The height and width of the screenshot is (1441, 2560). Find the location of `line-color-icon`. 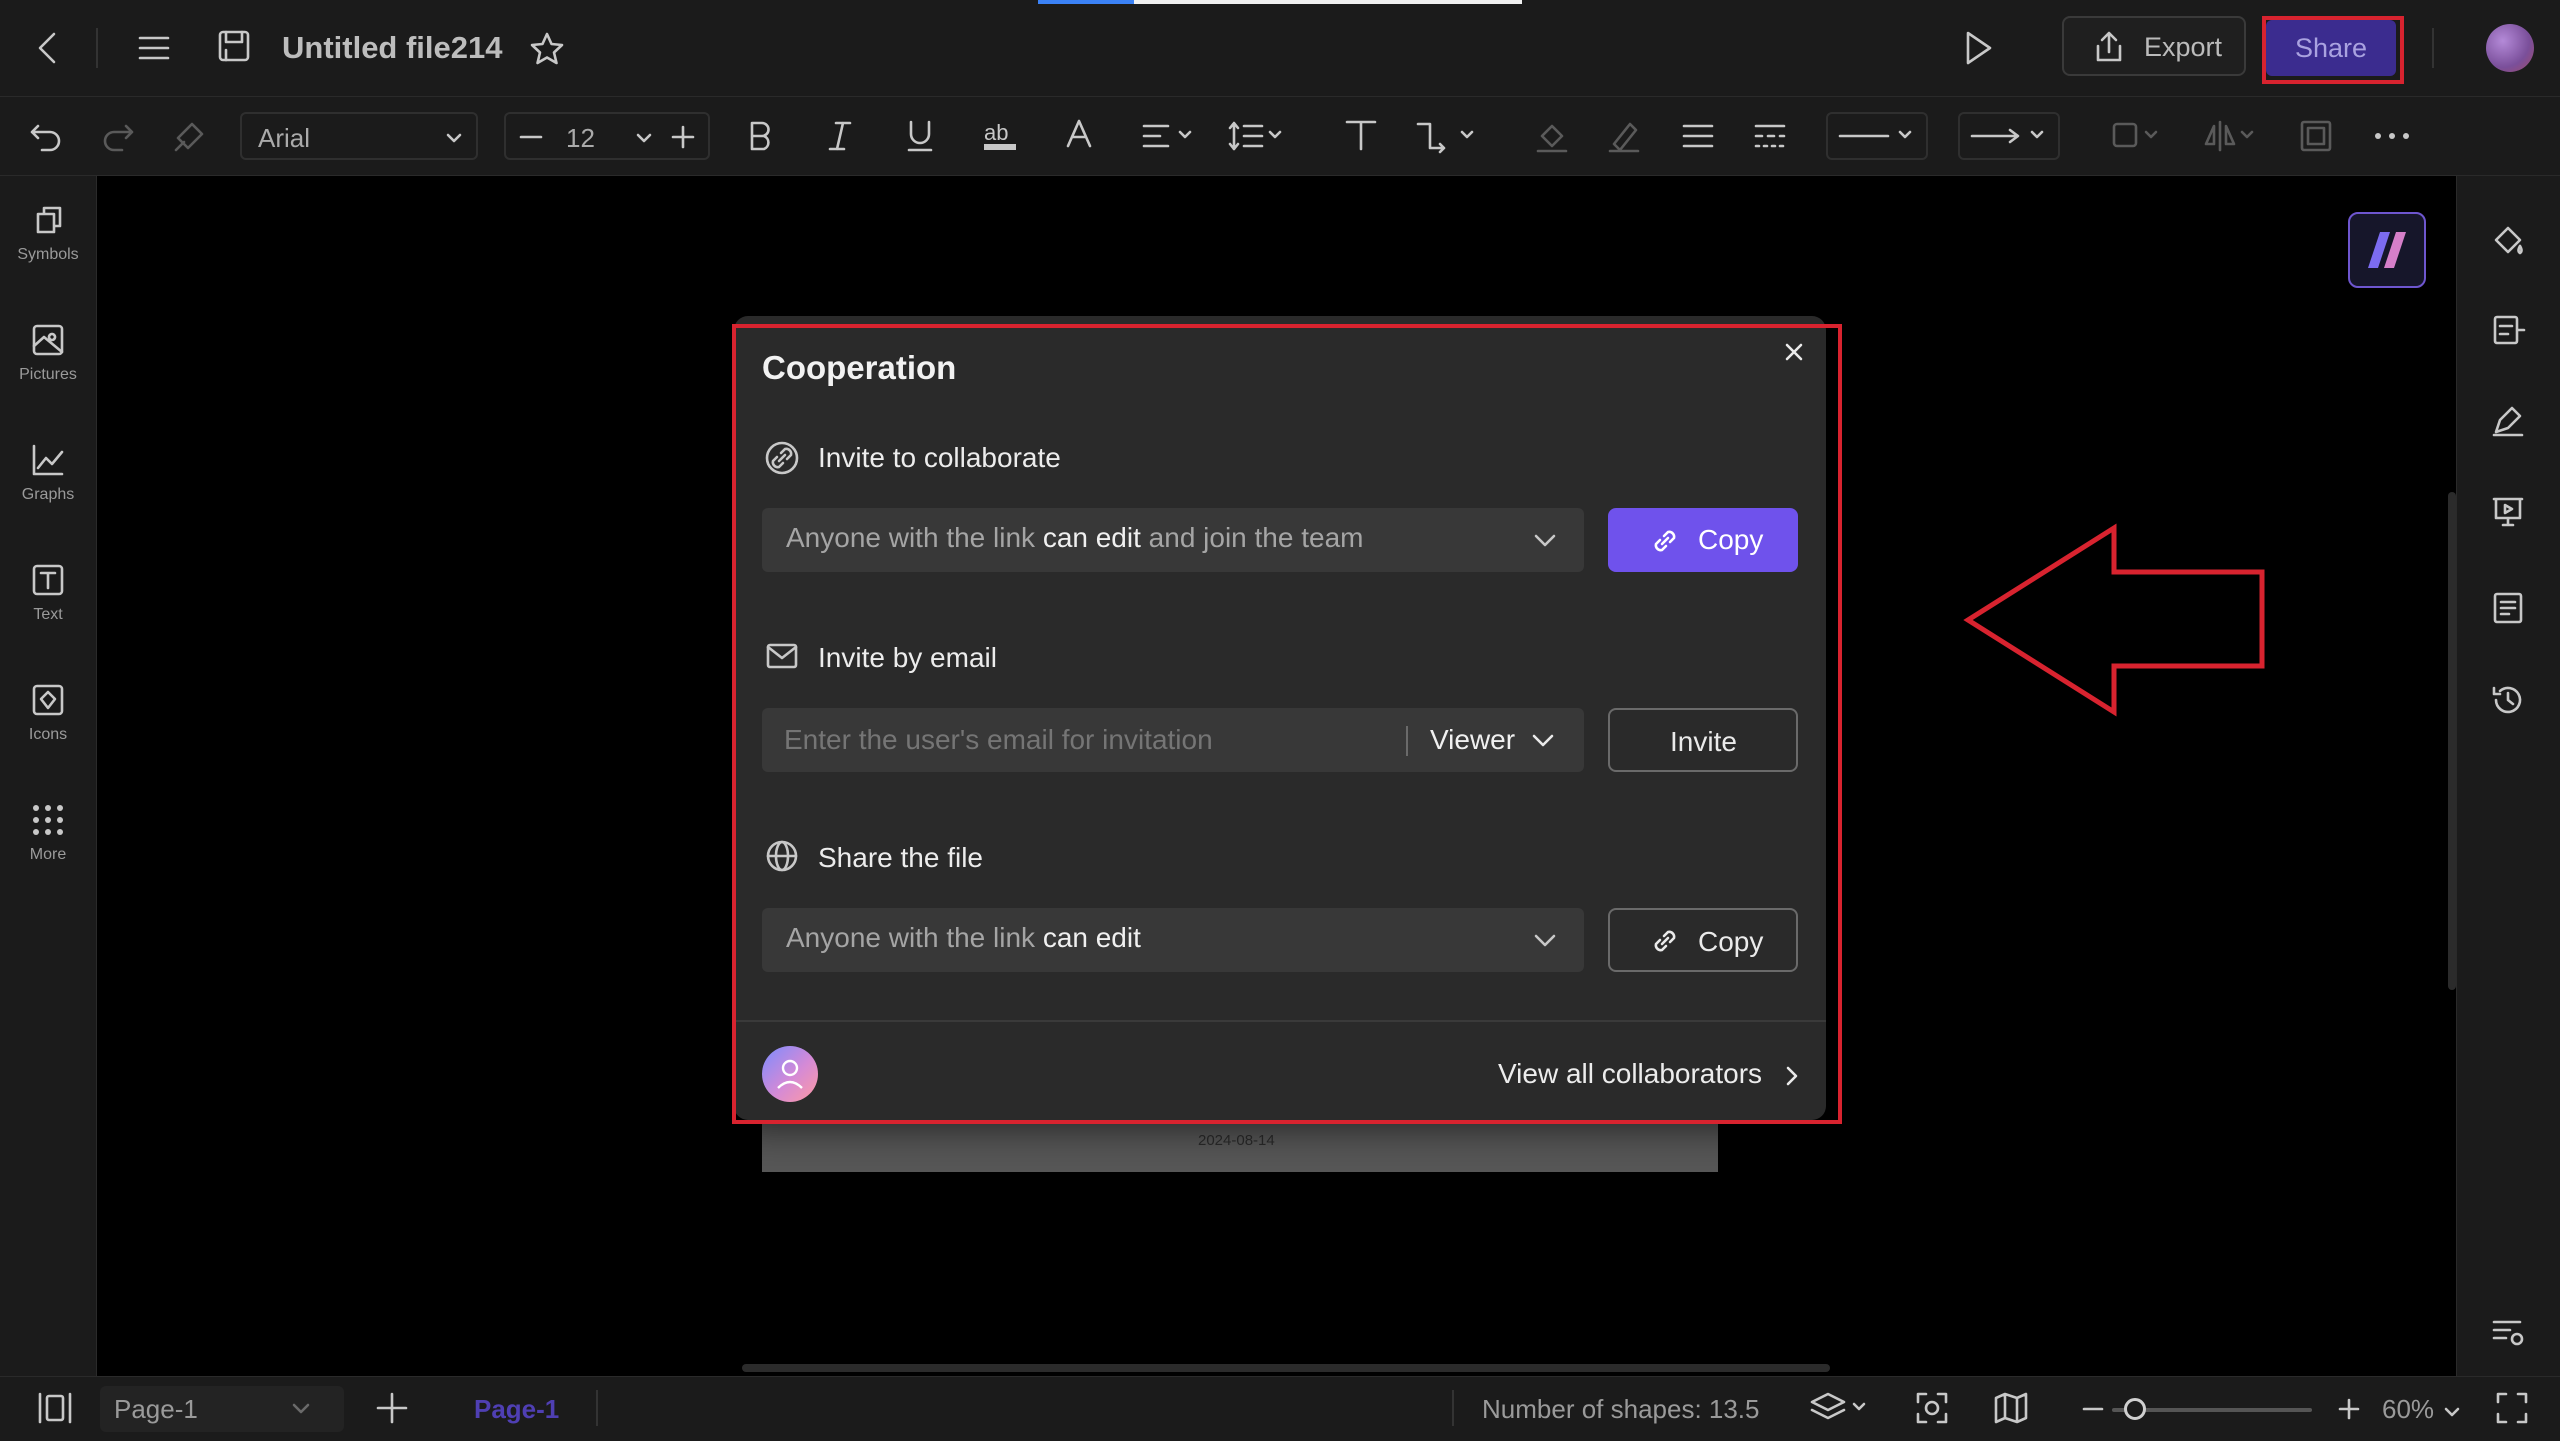

line-color-icon is located at coordinates (1624, 136).